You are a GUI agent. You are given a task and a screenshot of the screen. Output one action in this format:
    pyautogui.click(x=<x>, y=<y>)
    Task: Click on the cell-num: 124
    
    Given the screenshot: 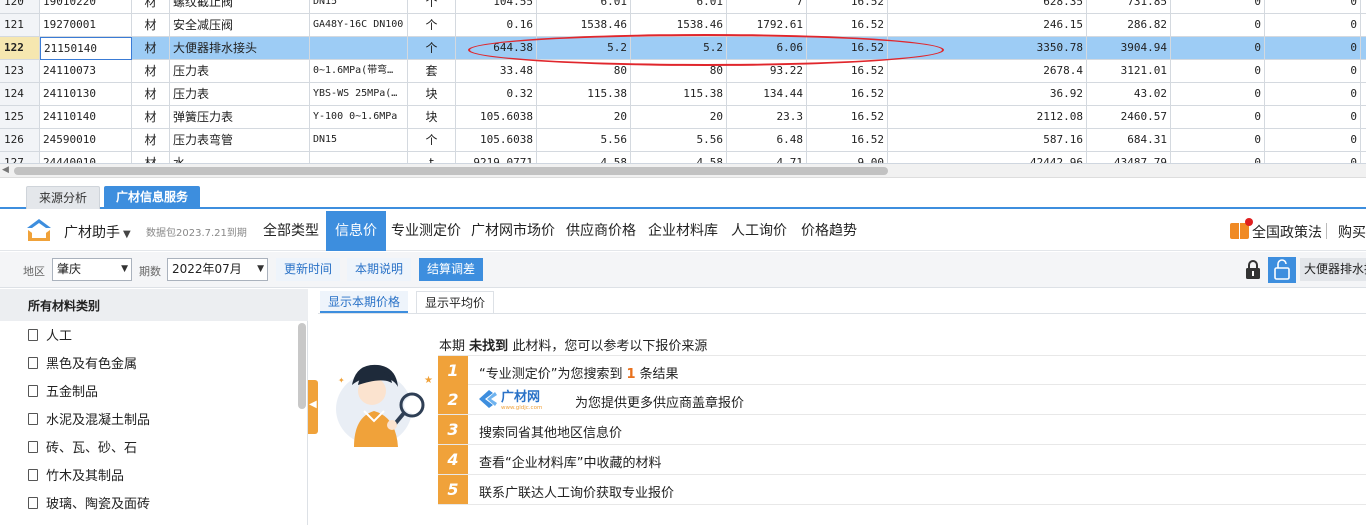 What is the action you would take?
    pyautogui.click(x=20, y=94)
    